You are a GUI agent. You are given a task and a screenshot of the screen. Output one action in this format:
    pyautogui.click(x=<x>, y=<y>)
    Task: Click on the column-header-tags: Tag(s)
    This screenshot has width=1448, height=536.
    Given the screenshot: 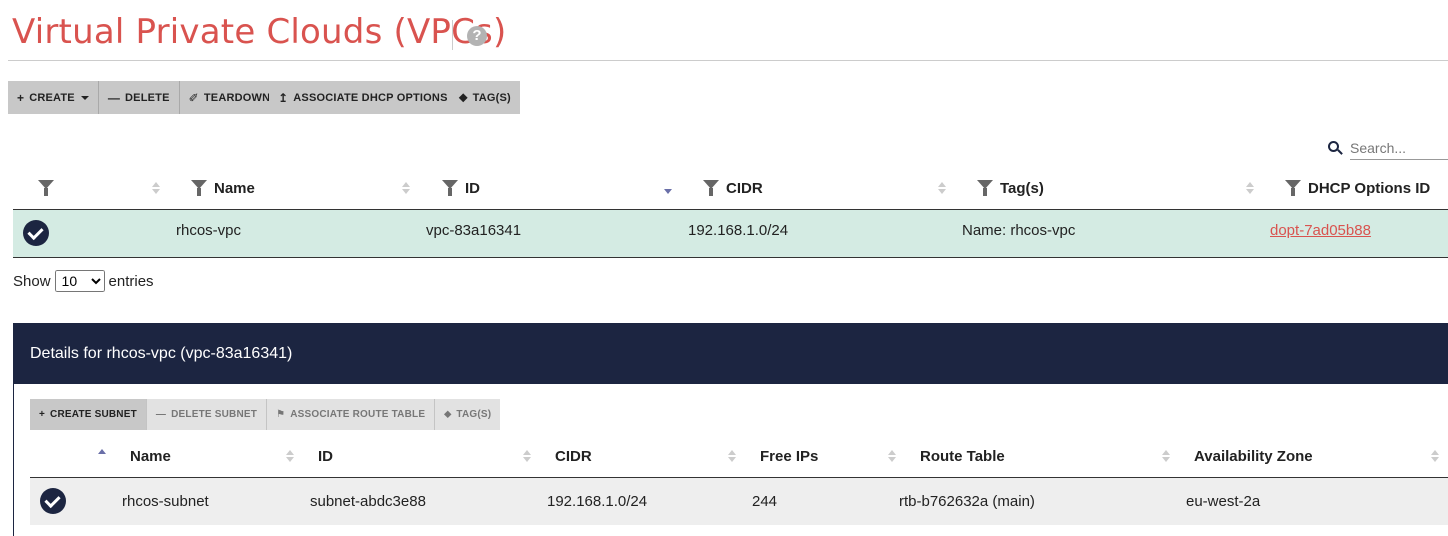 What is the action you would take?
    pyautogui.click(x=1010, y=188)
    